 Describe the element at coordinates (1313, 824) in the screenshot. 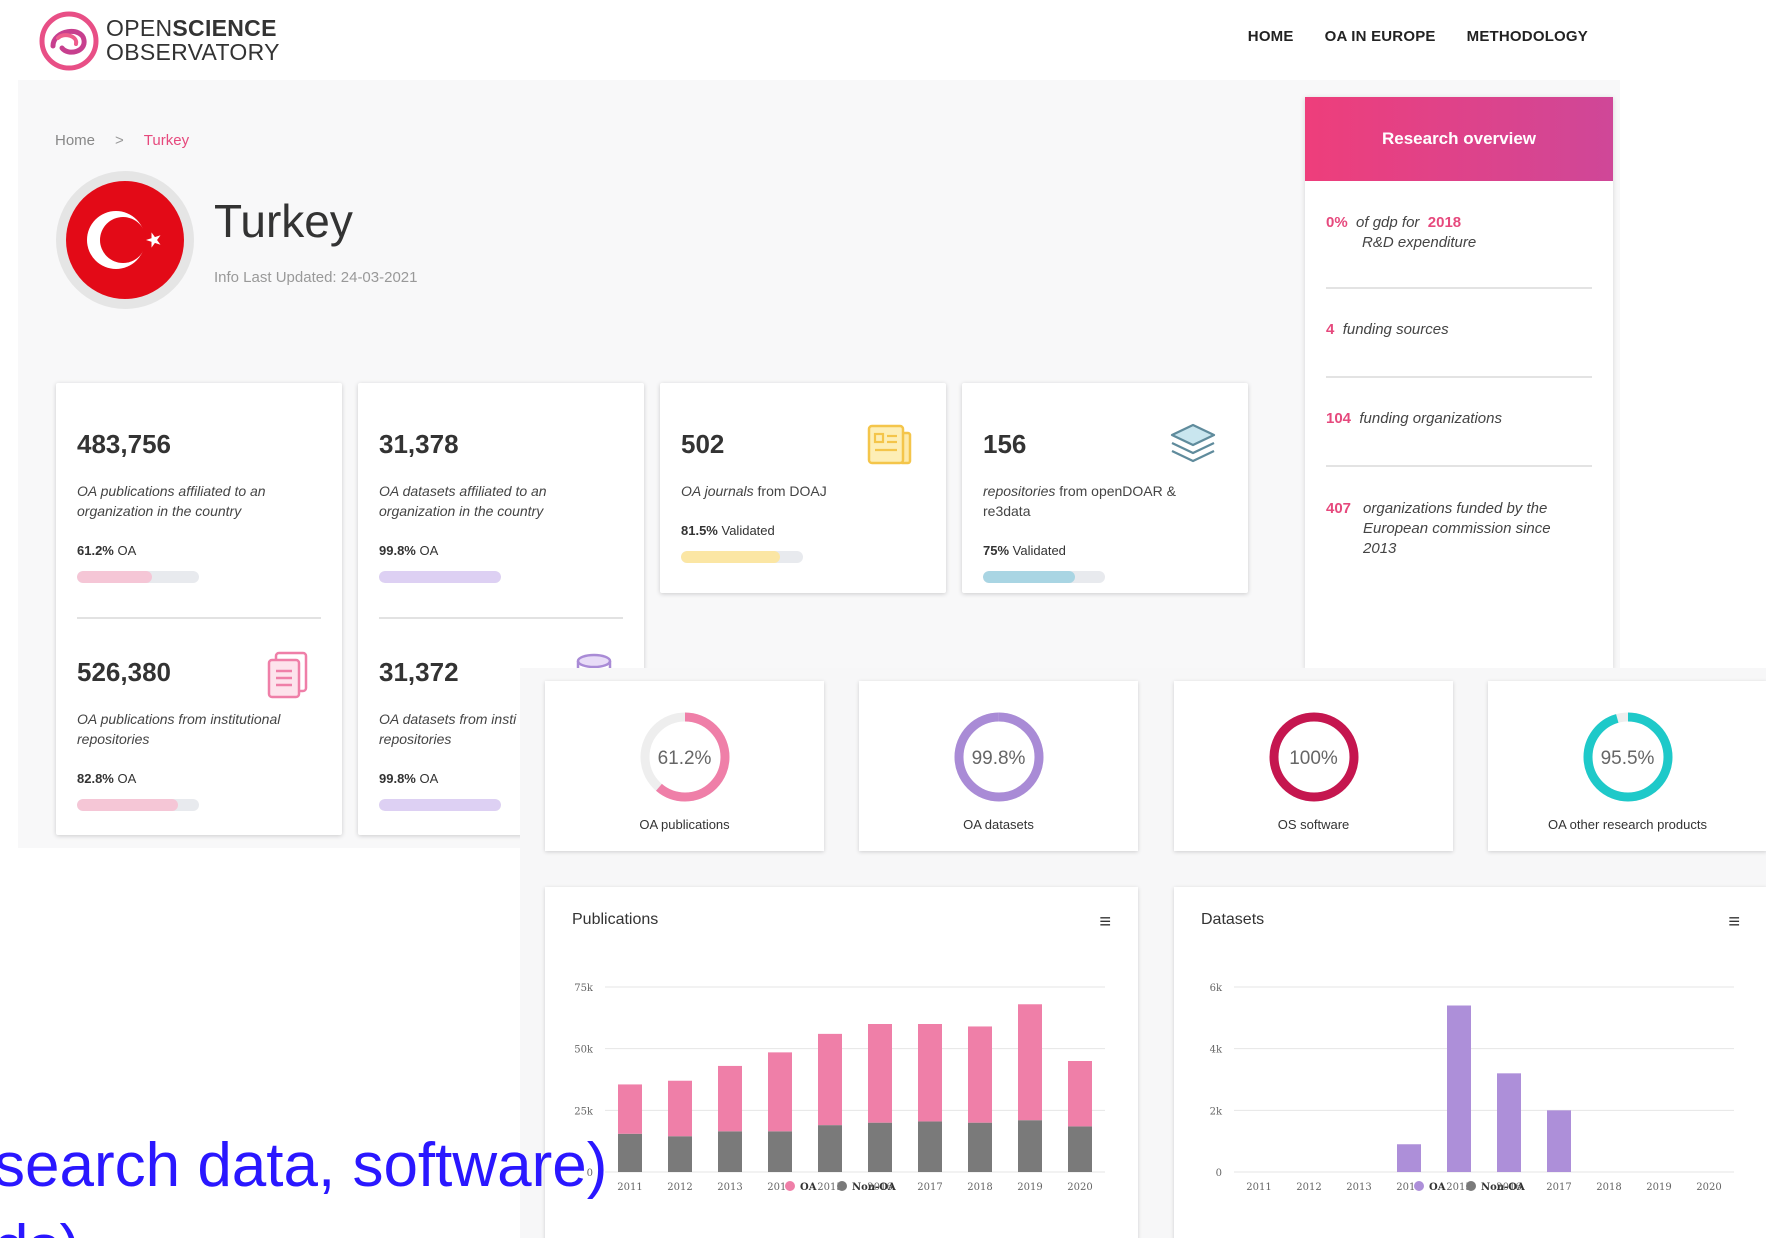

I see `donut-label: OS software` at that location.